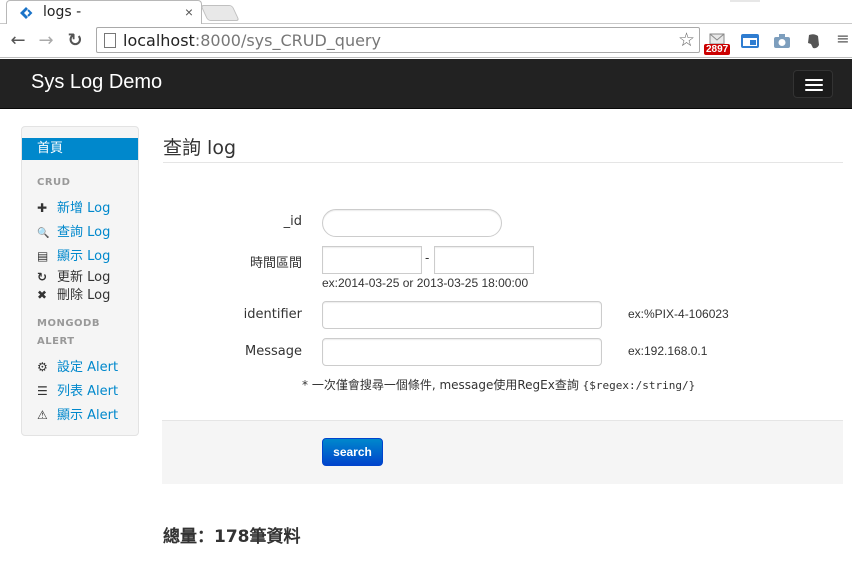 This screenshot has width=852, height=565. I want to click on message-input, so click(462, 352).